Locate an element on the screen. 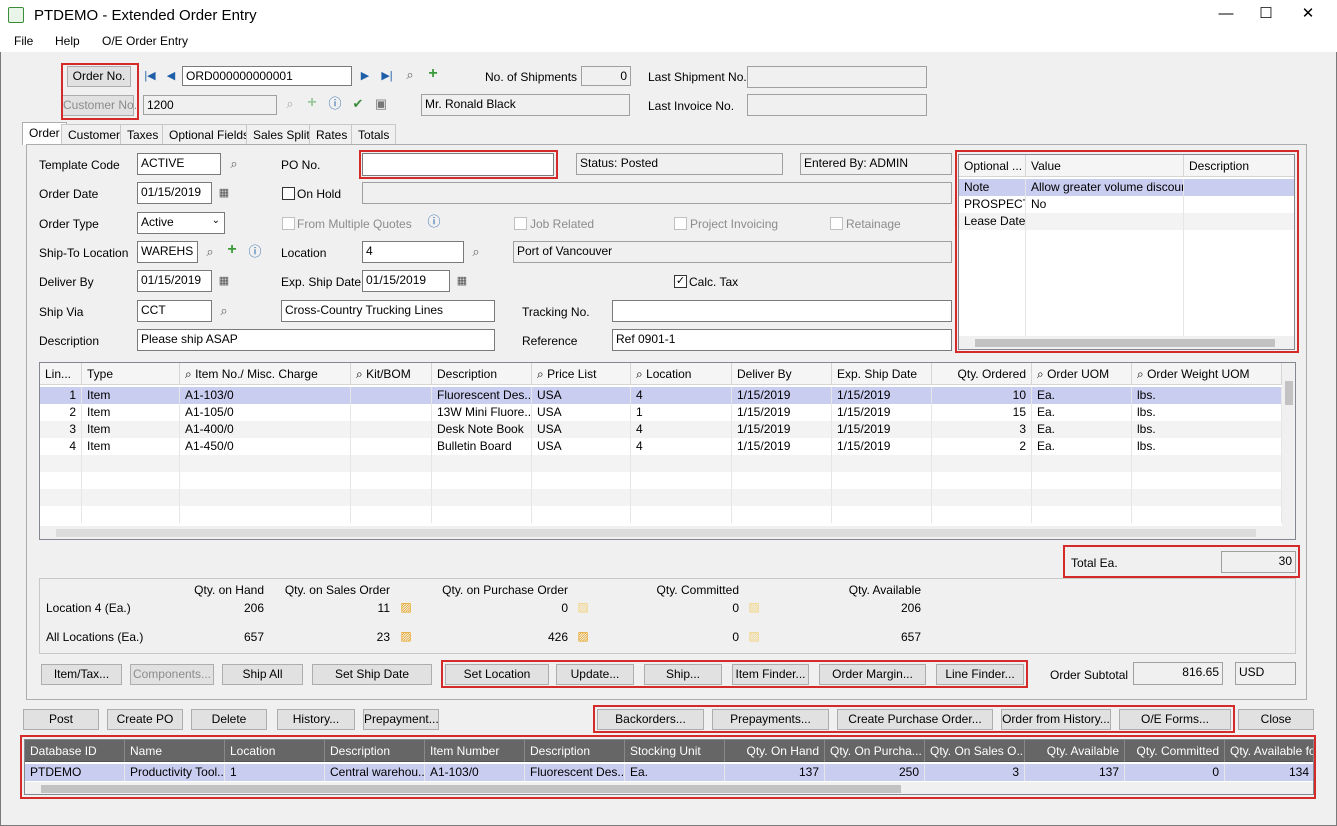  vertical-scrollbar is located at coordinates (1288, 445).